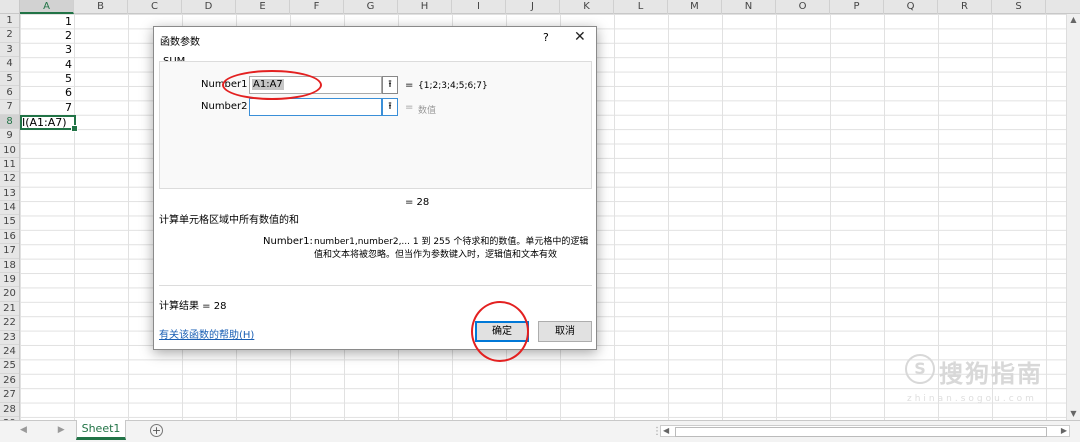 The width and height of the screenshot is (1080, 442). What do you see at coordinates (9, 280) in the screenshot?
I see `row-header: 19` at bounding box center [9, 280].